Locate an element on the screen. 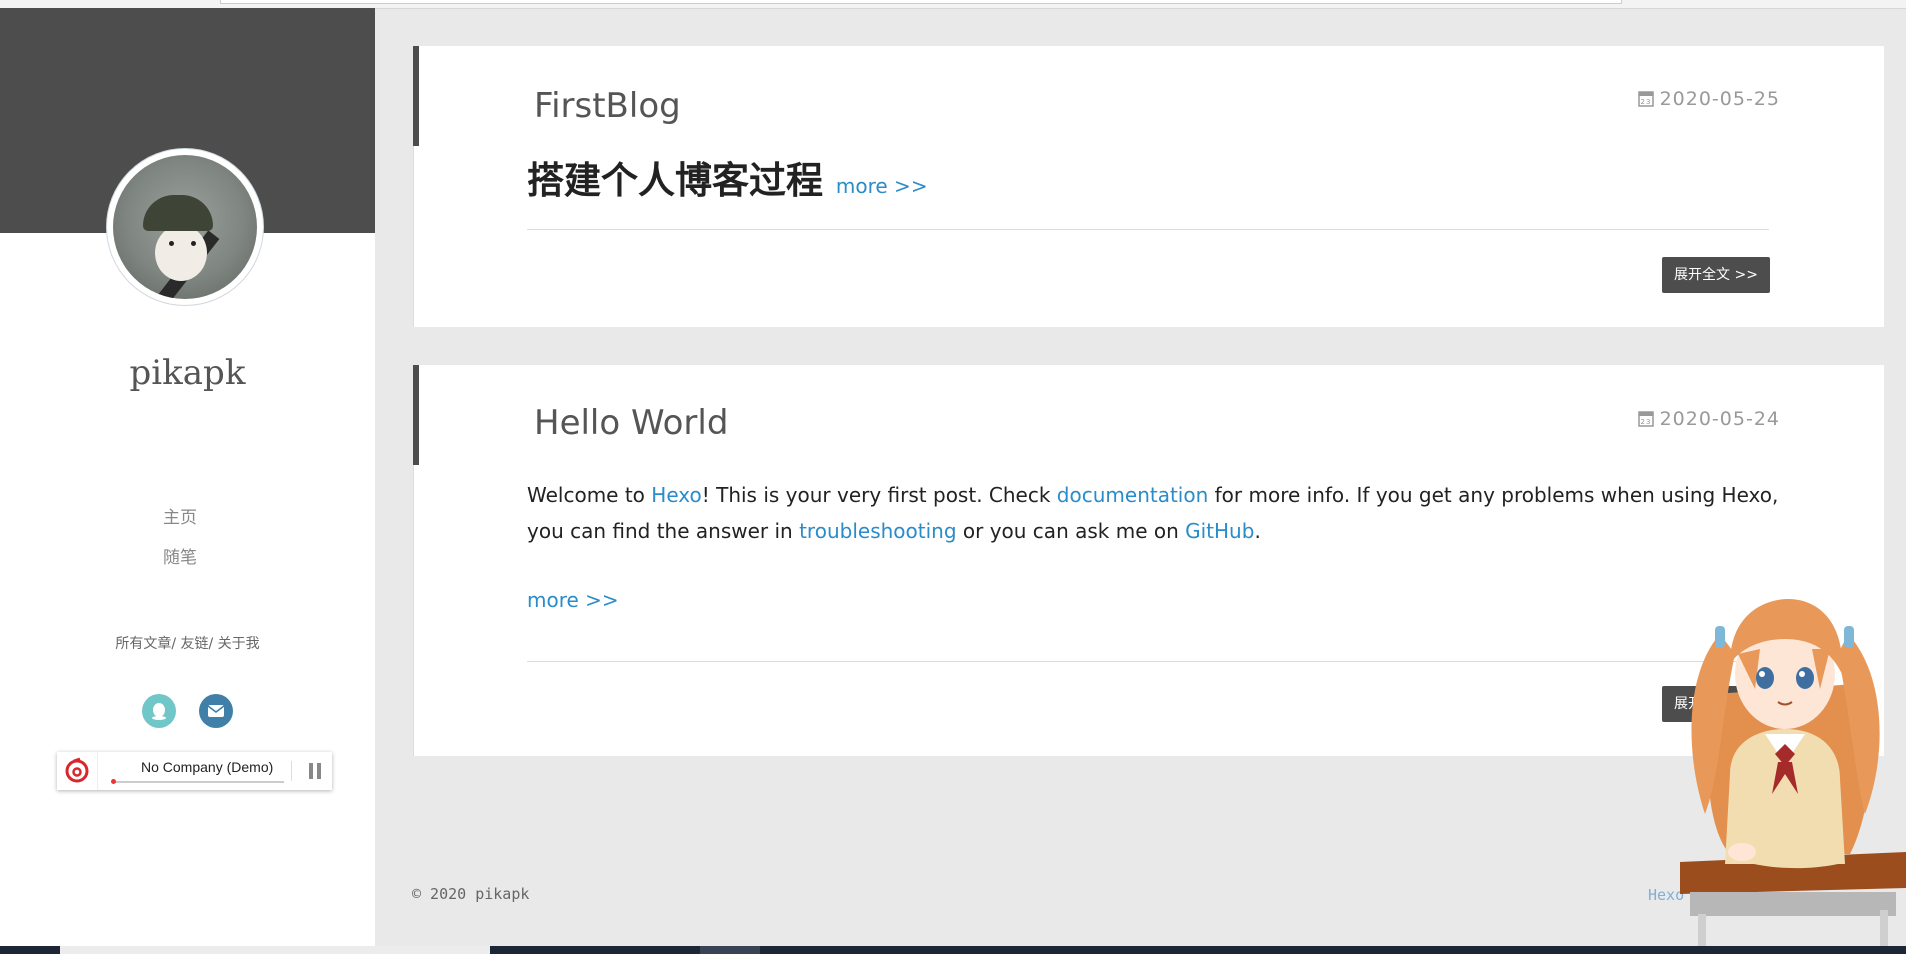 Image resolution: width=1906 pixels, height=954 pixels. player-divider is located at coordinates (291, 771).